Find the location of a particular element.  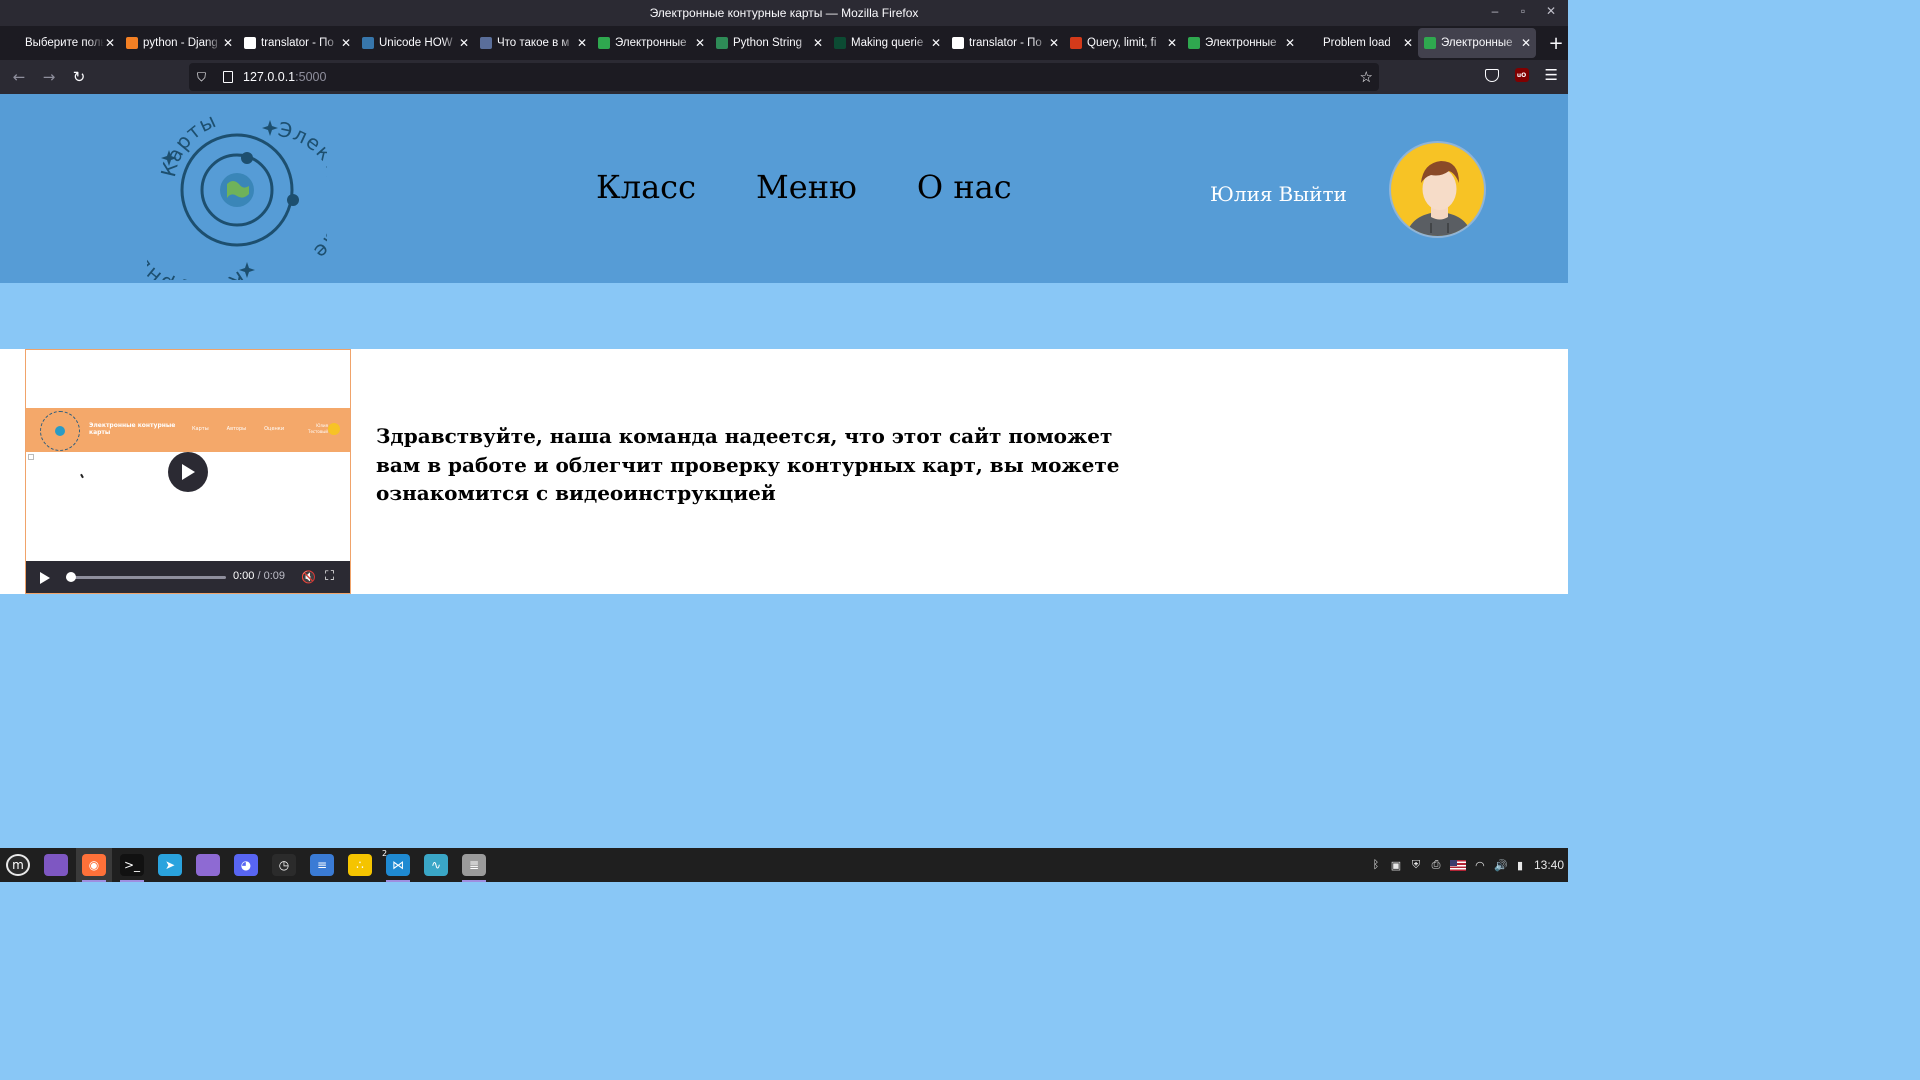

site-logo: Карты Электронные Контурные is located at coordinates (237, 190).